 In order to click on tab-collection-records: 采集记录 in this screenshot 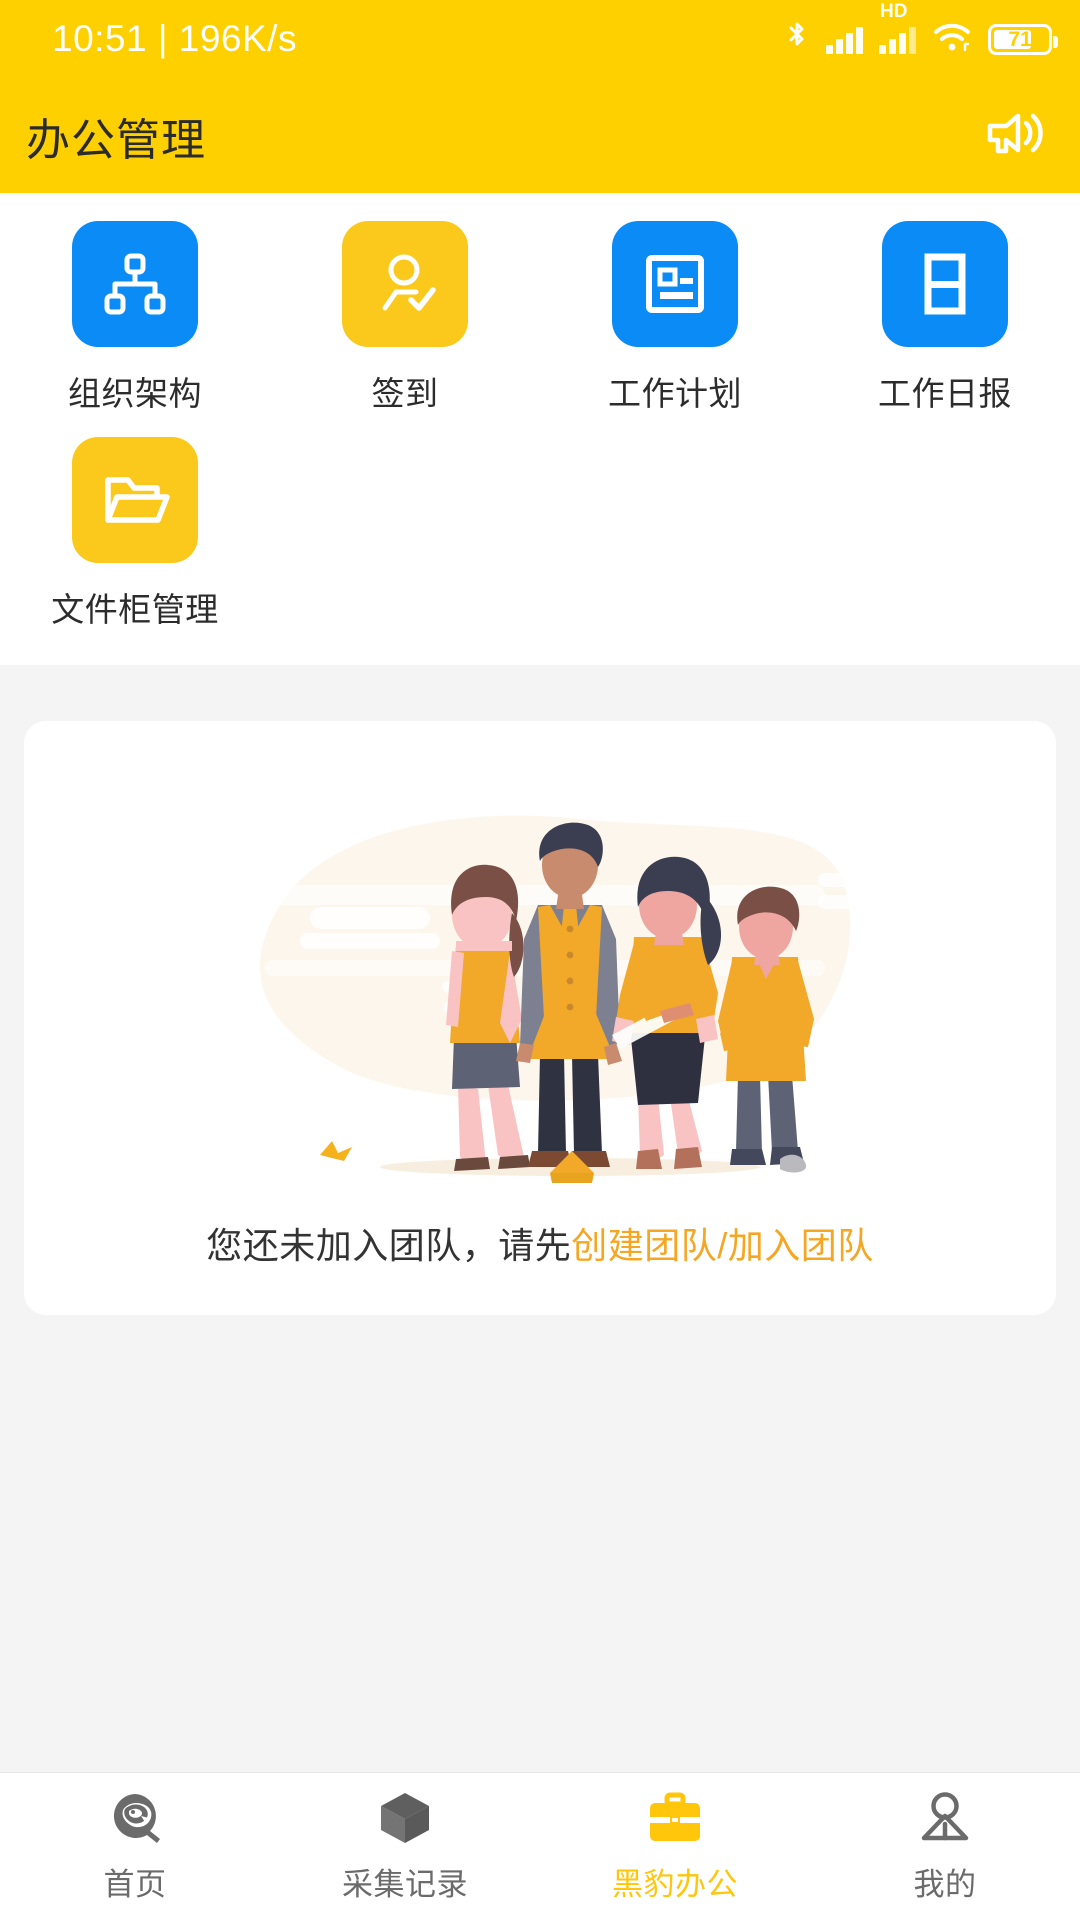, I will do `click(405, 1846)`.